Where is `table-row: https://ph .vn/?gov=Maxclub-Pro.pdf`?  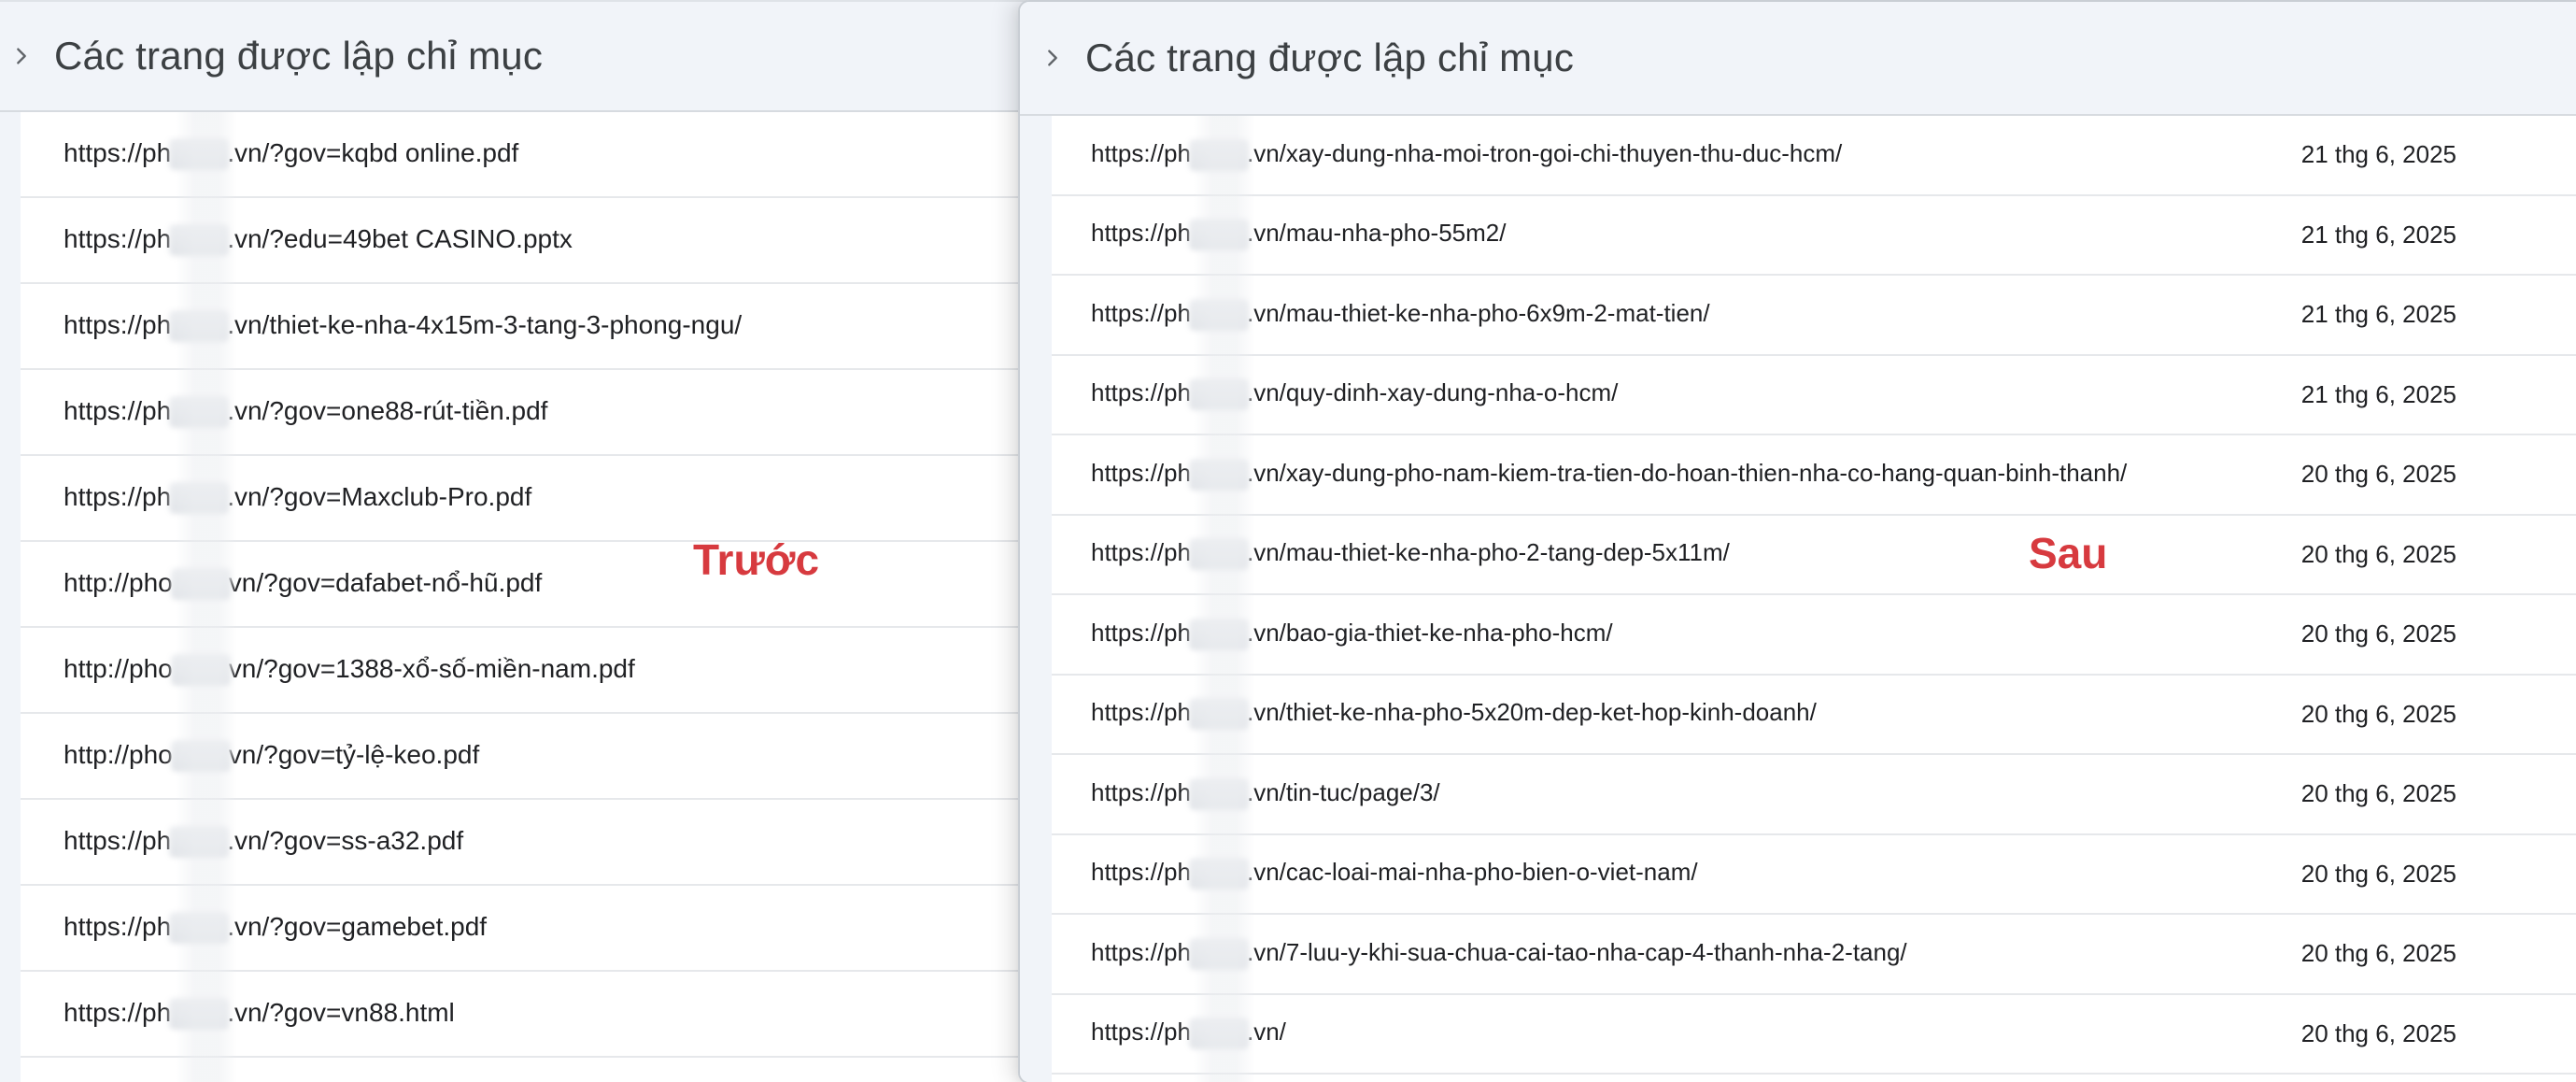 table-row: https://ph .vn/?gov=Maxclub-Pro.pdf is located at coordinates (525, 499).